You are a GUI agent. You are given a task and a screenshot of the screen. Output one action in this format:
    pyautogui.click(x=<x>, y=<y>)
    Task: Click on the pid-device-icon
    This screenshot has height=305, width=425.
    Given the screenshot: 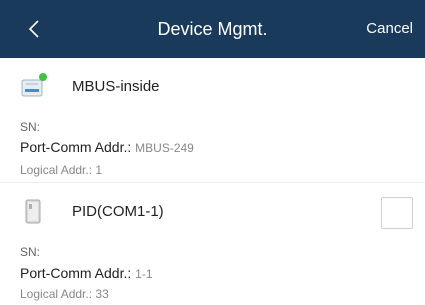 What is the action you would take?
    pyautogui.click(x=33, y=211)
    